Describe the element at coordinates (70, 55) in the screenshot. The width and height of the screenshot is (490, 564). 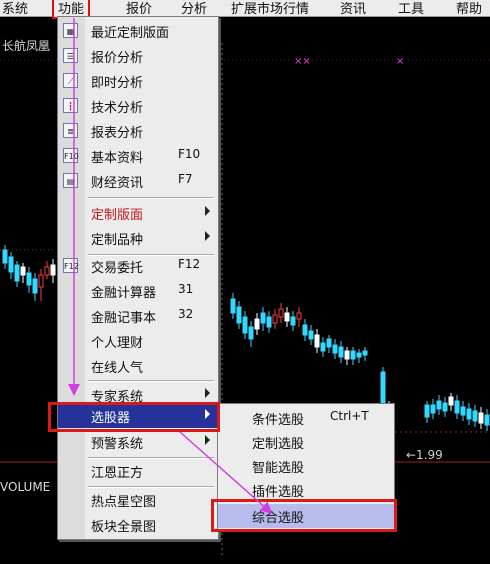
I see `list-icon: ☰` at that location.